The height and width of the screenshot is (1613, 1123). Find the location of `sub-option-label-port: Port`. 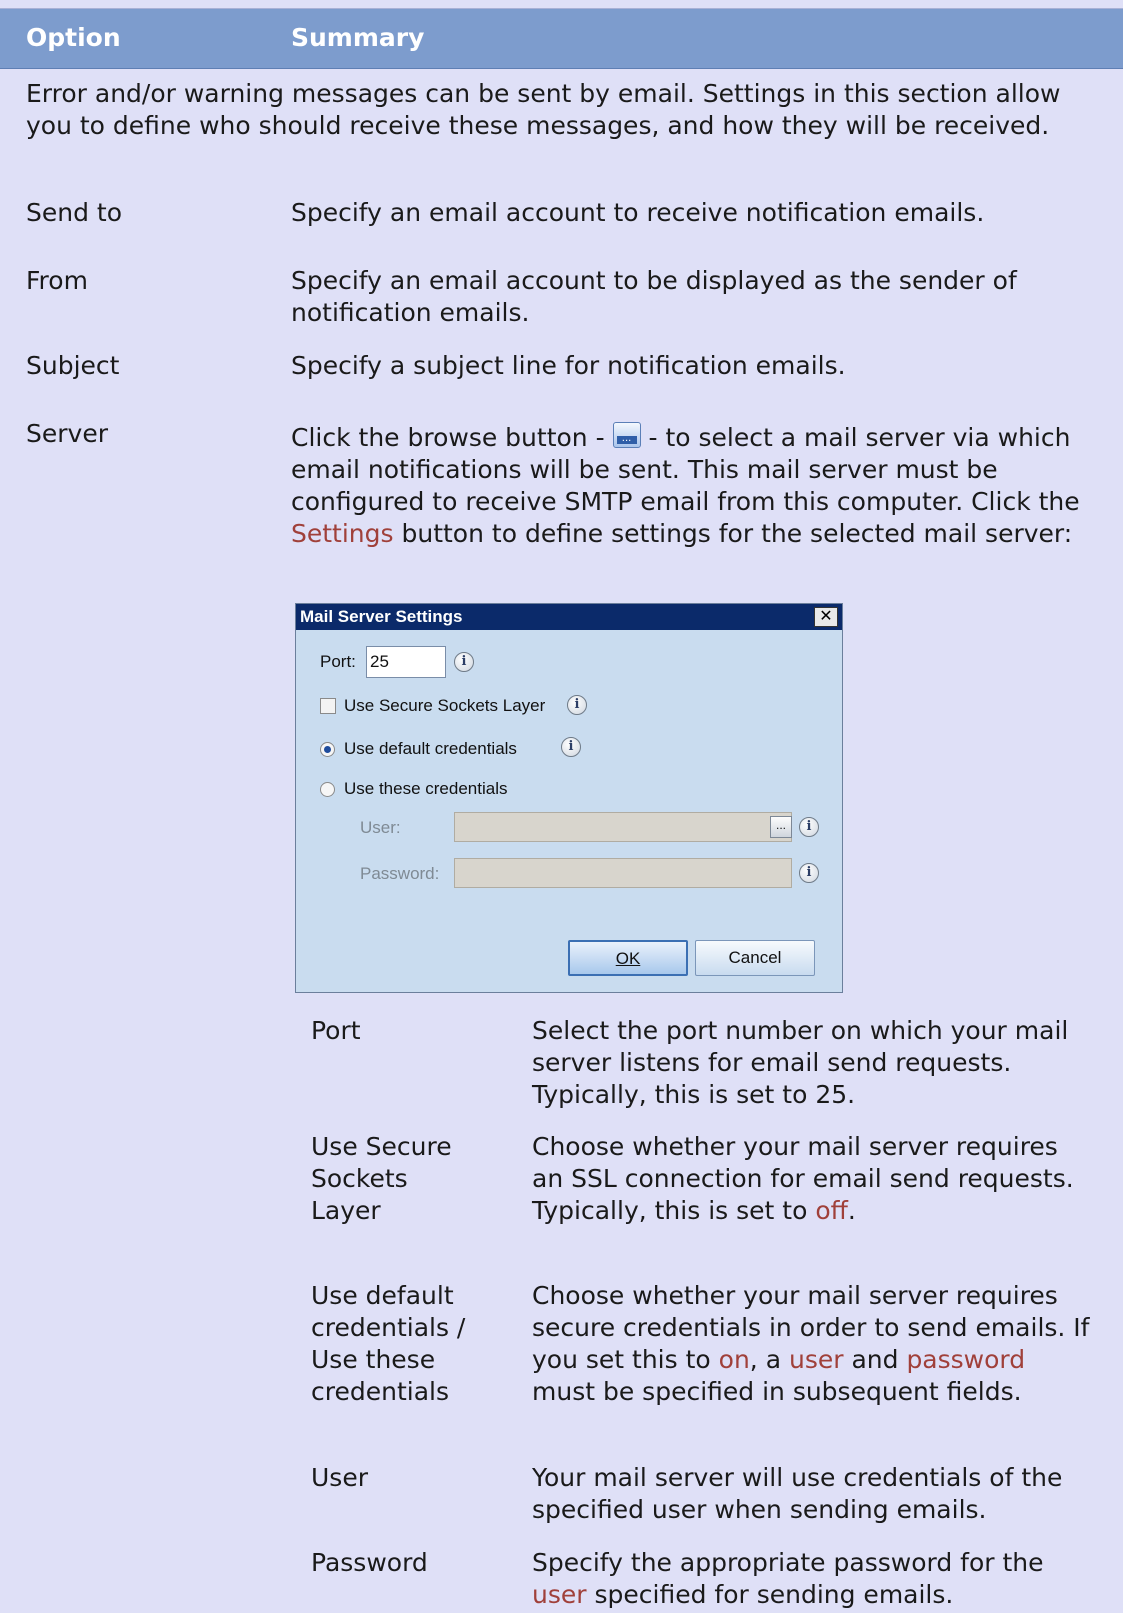

sub-option-label-port: Port is located at coordinates (336, 1030).